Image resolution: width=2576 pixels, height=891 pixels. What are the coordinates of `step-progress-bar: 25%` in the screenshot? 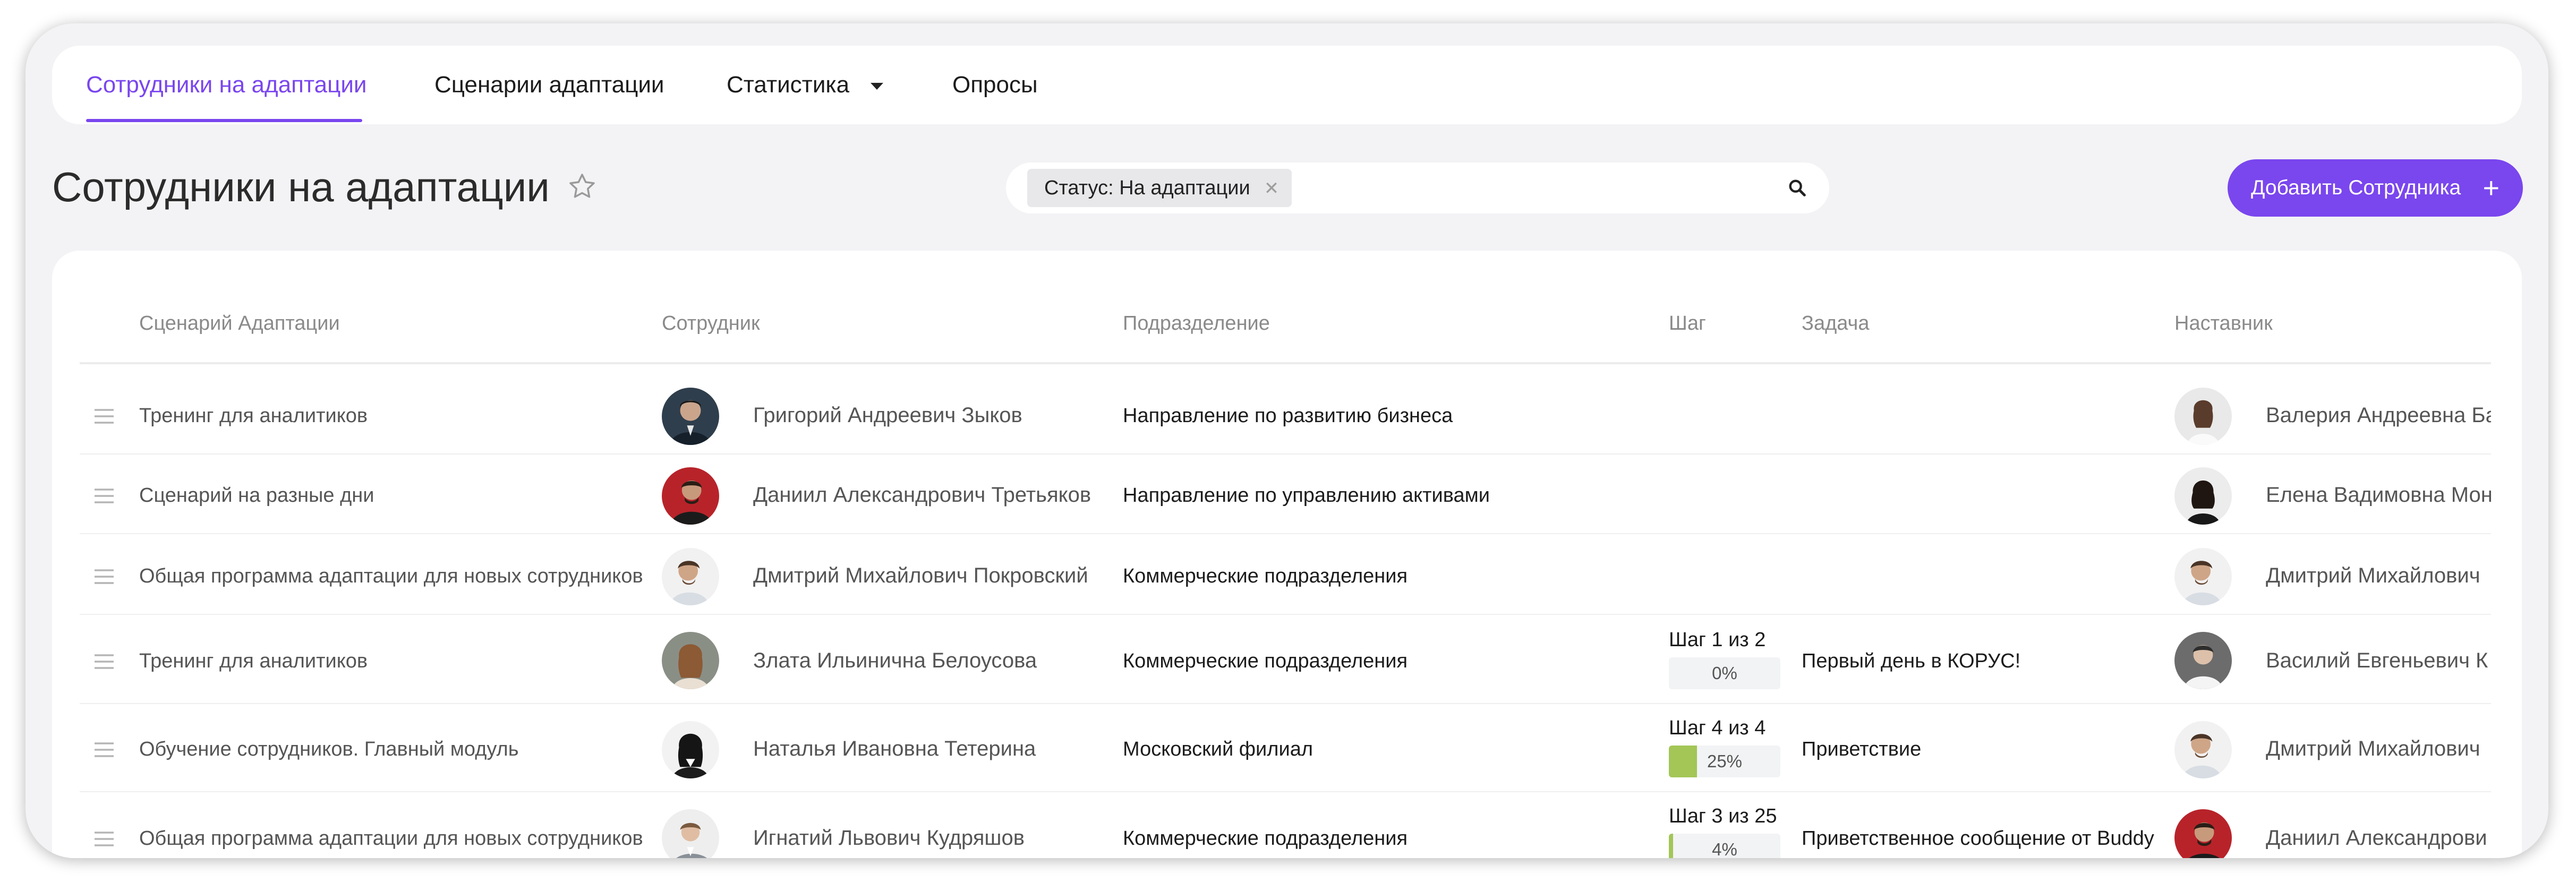 It's located at (1725, 761).